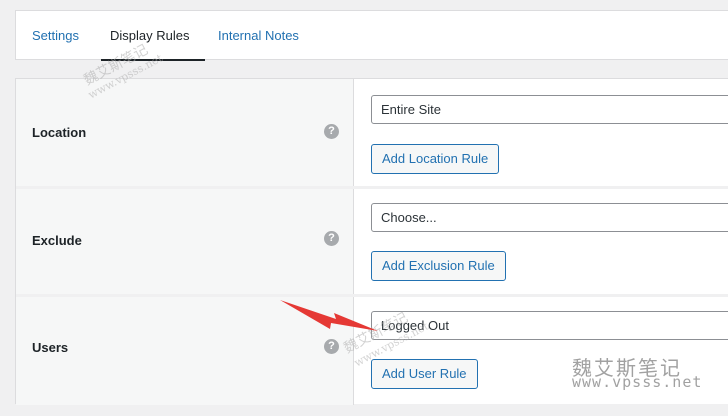 The width and height of the screenshot is (728, 416). I want to click on add-location-rule-button: Add Location Rule, so click(435, 159).